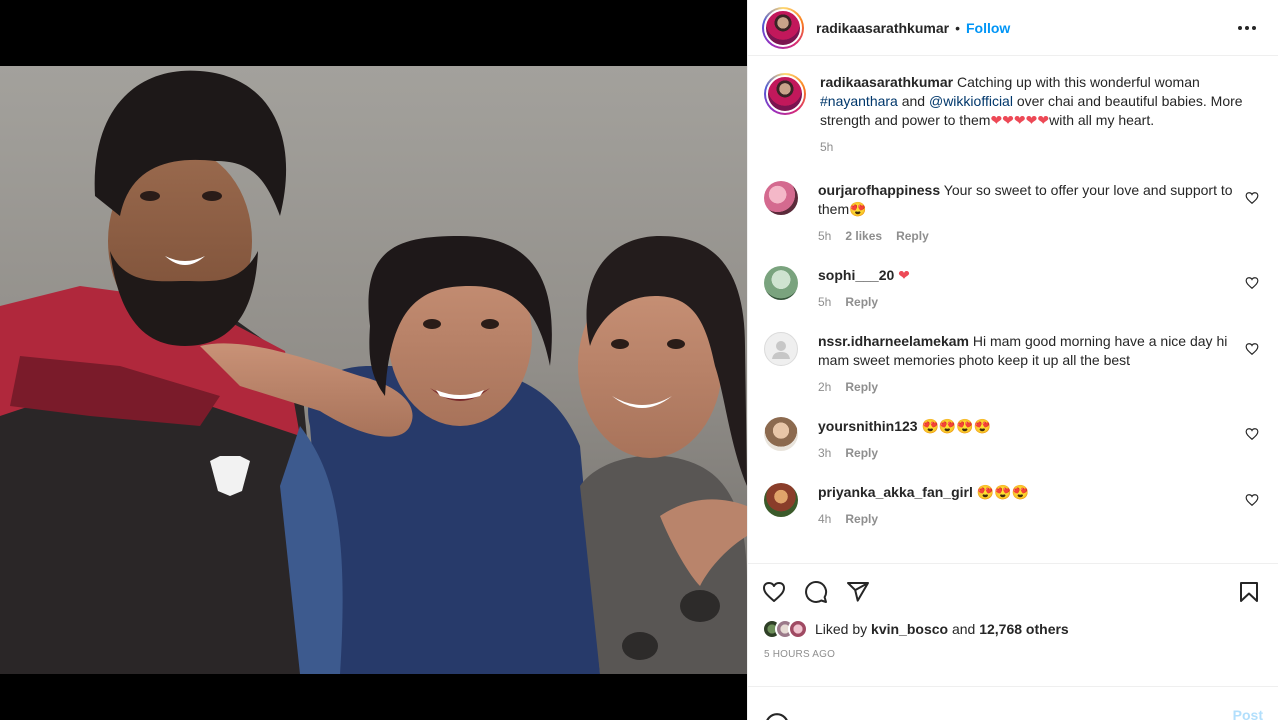  What do you see at coordinates (895, 492) in the screenshot?
I see `comment-username: priyanka_akka_fan_girl` at bounding box center [895, 492].